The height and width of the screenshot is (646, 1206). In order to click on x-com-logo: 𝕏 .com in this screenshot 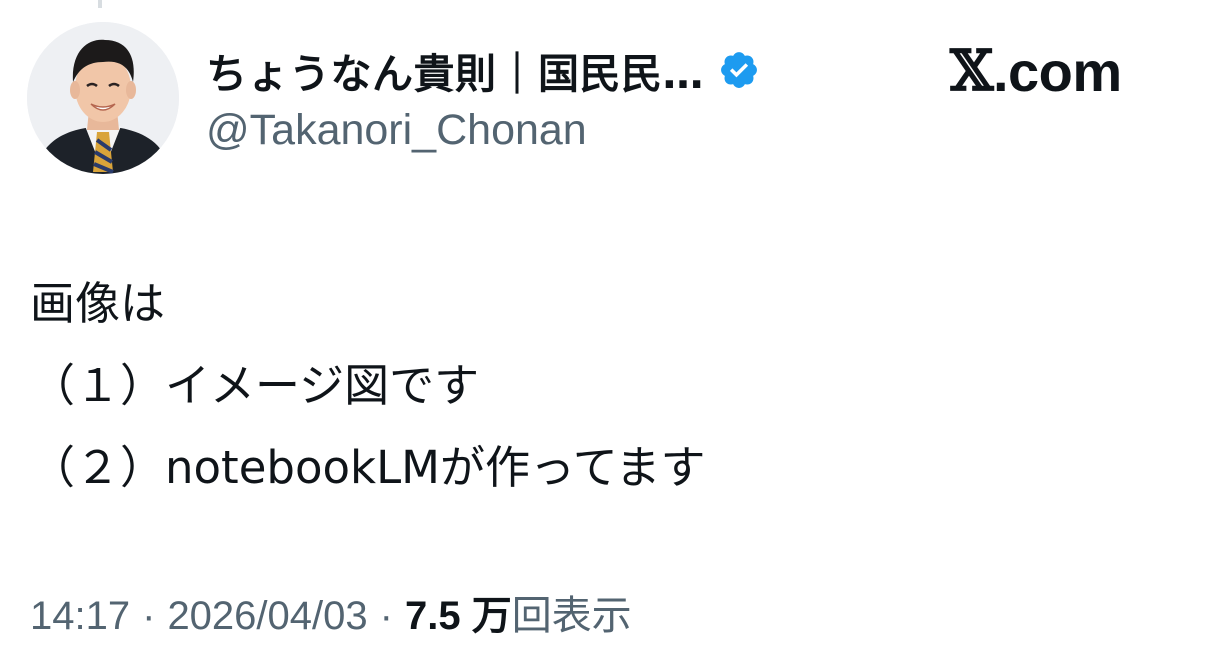, I will do `click(1036, 71)`.